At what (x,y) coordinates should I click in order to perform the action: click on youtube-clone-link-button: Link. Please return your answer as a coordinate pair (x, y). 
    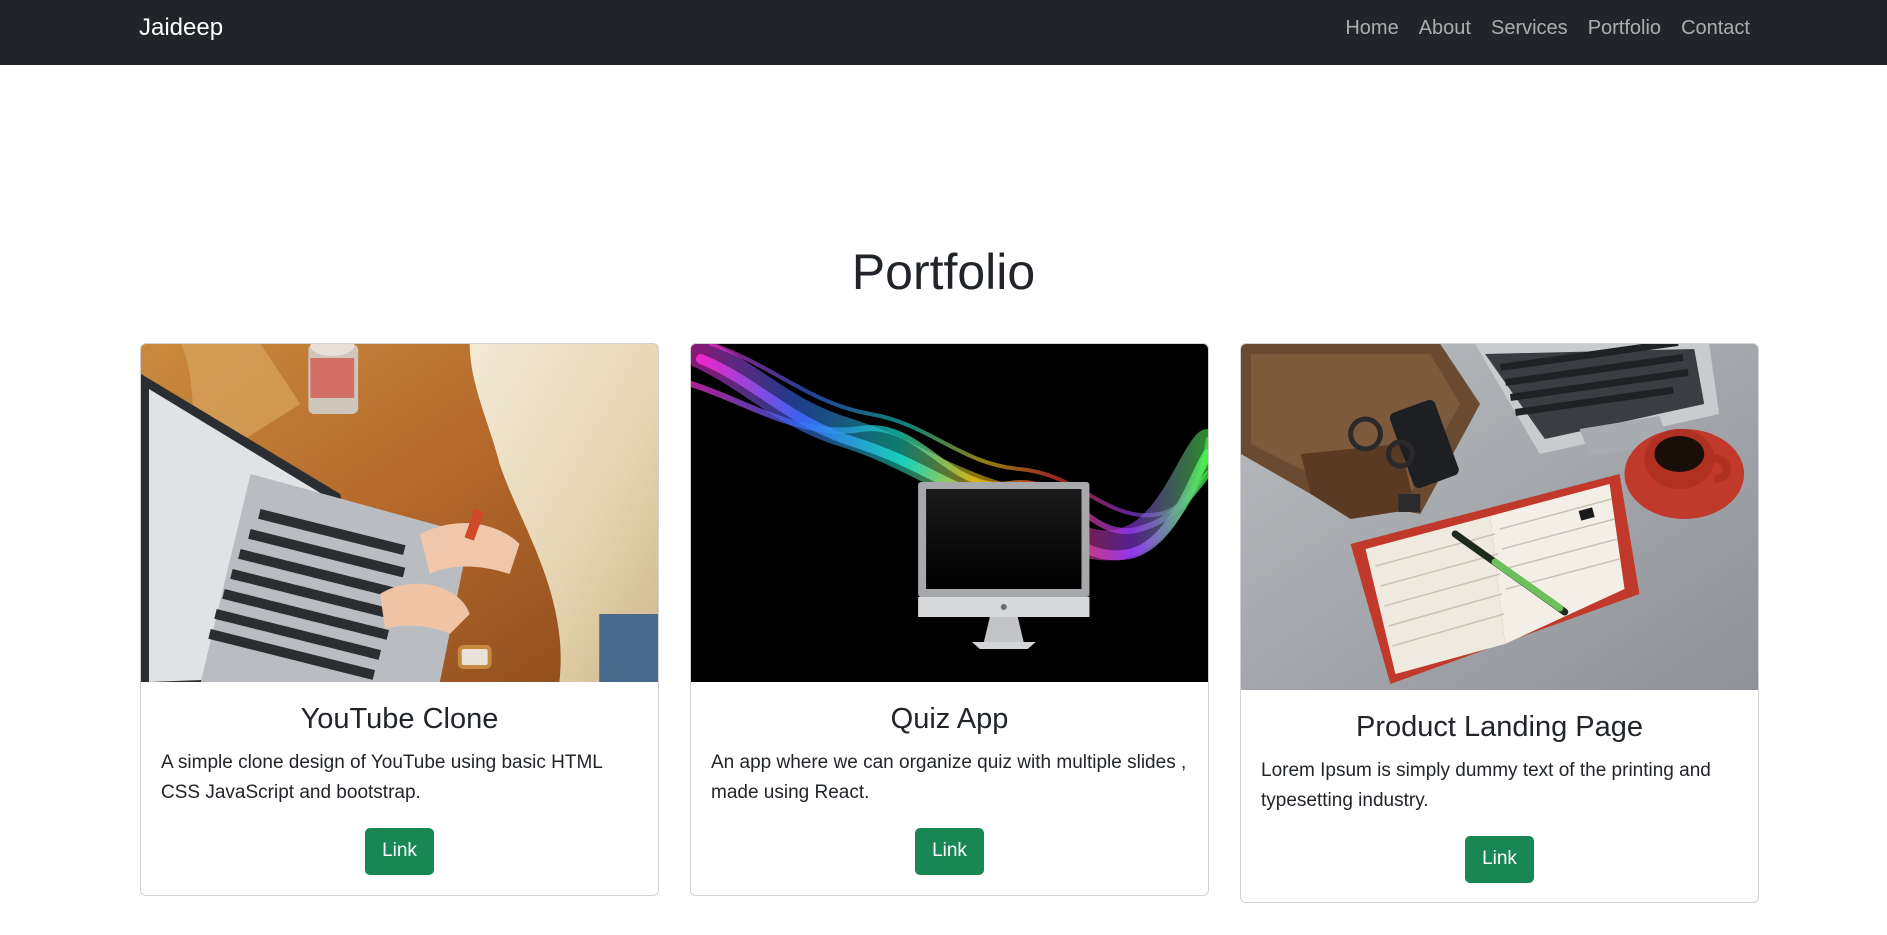
    Looking at the image, I should click on (399, 851).